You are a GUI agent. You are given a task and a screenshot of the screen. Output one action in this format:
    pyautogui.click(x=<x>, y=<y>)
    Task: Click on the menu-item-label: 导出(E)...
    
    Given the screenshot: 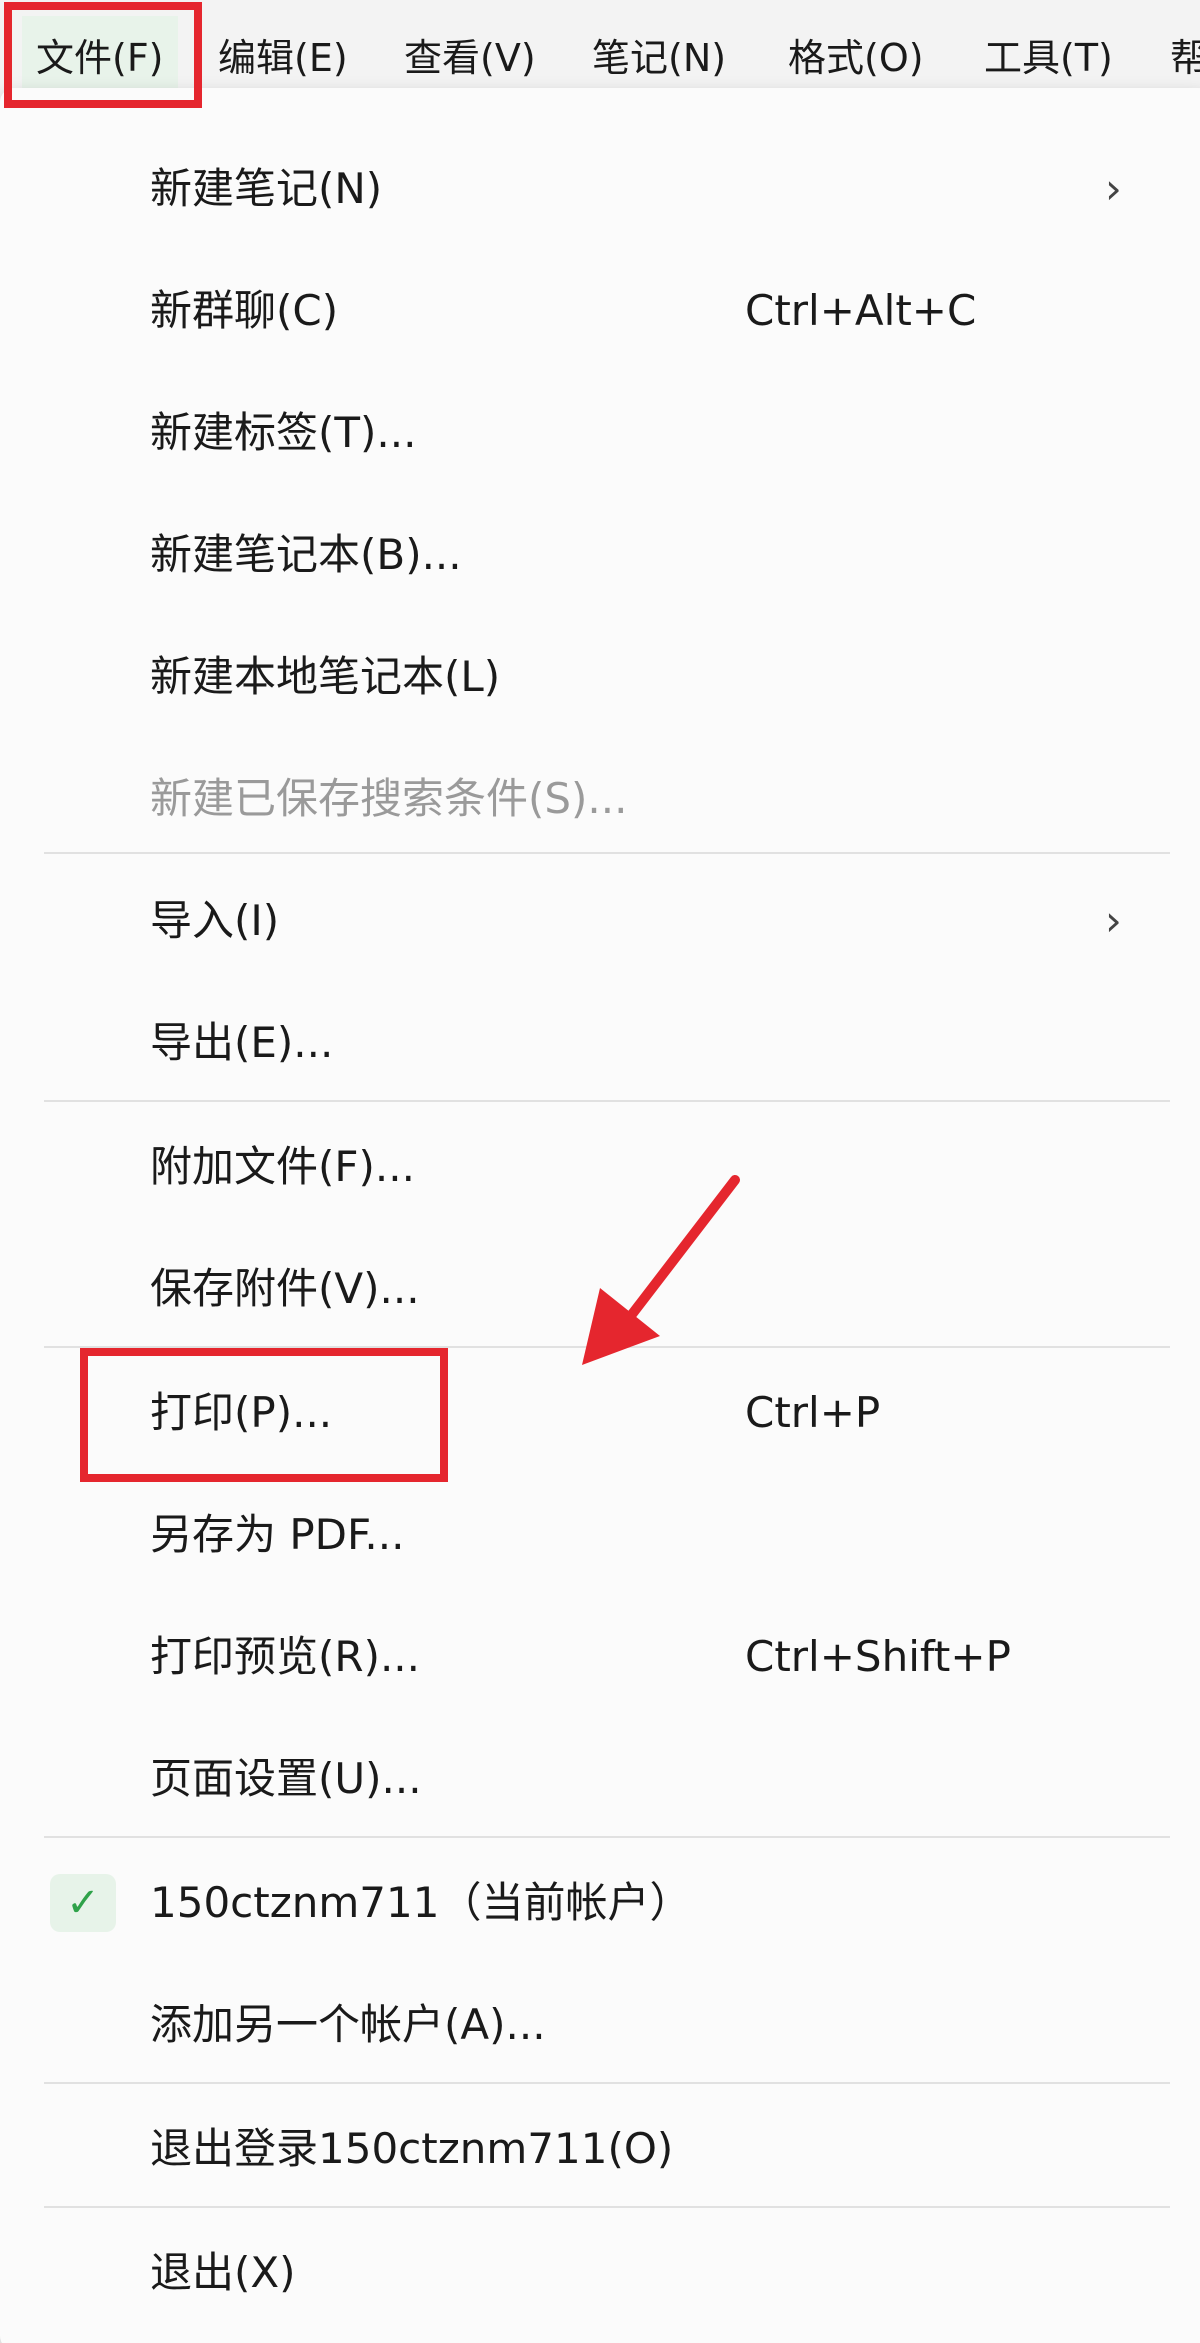 What is the action you would take?
    pyautogui.click(x=242, y=1042)
    